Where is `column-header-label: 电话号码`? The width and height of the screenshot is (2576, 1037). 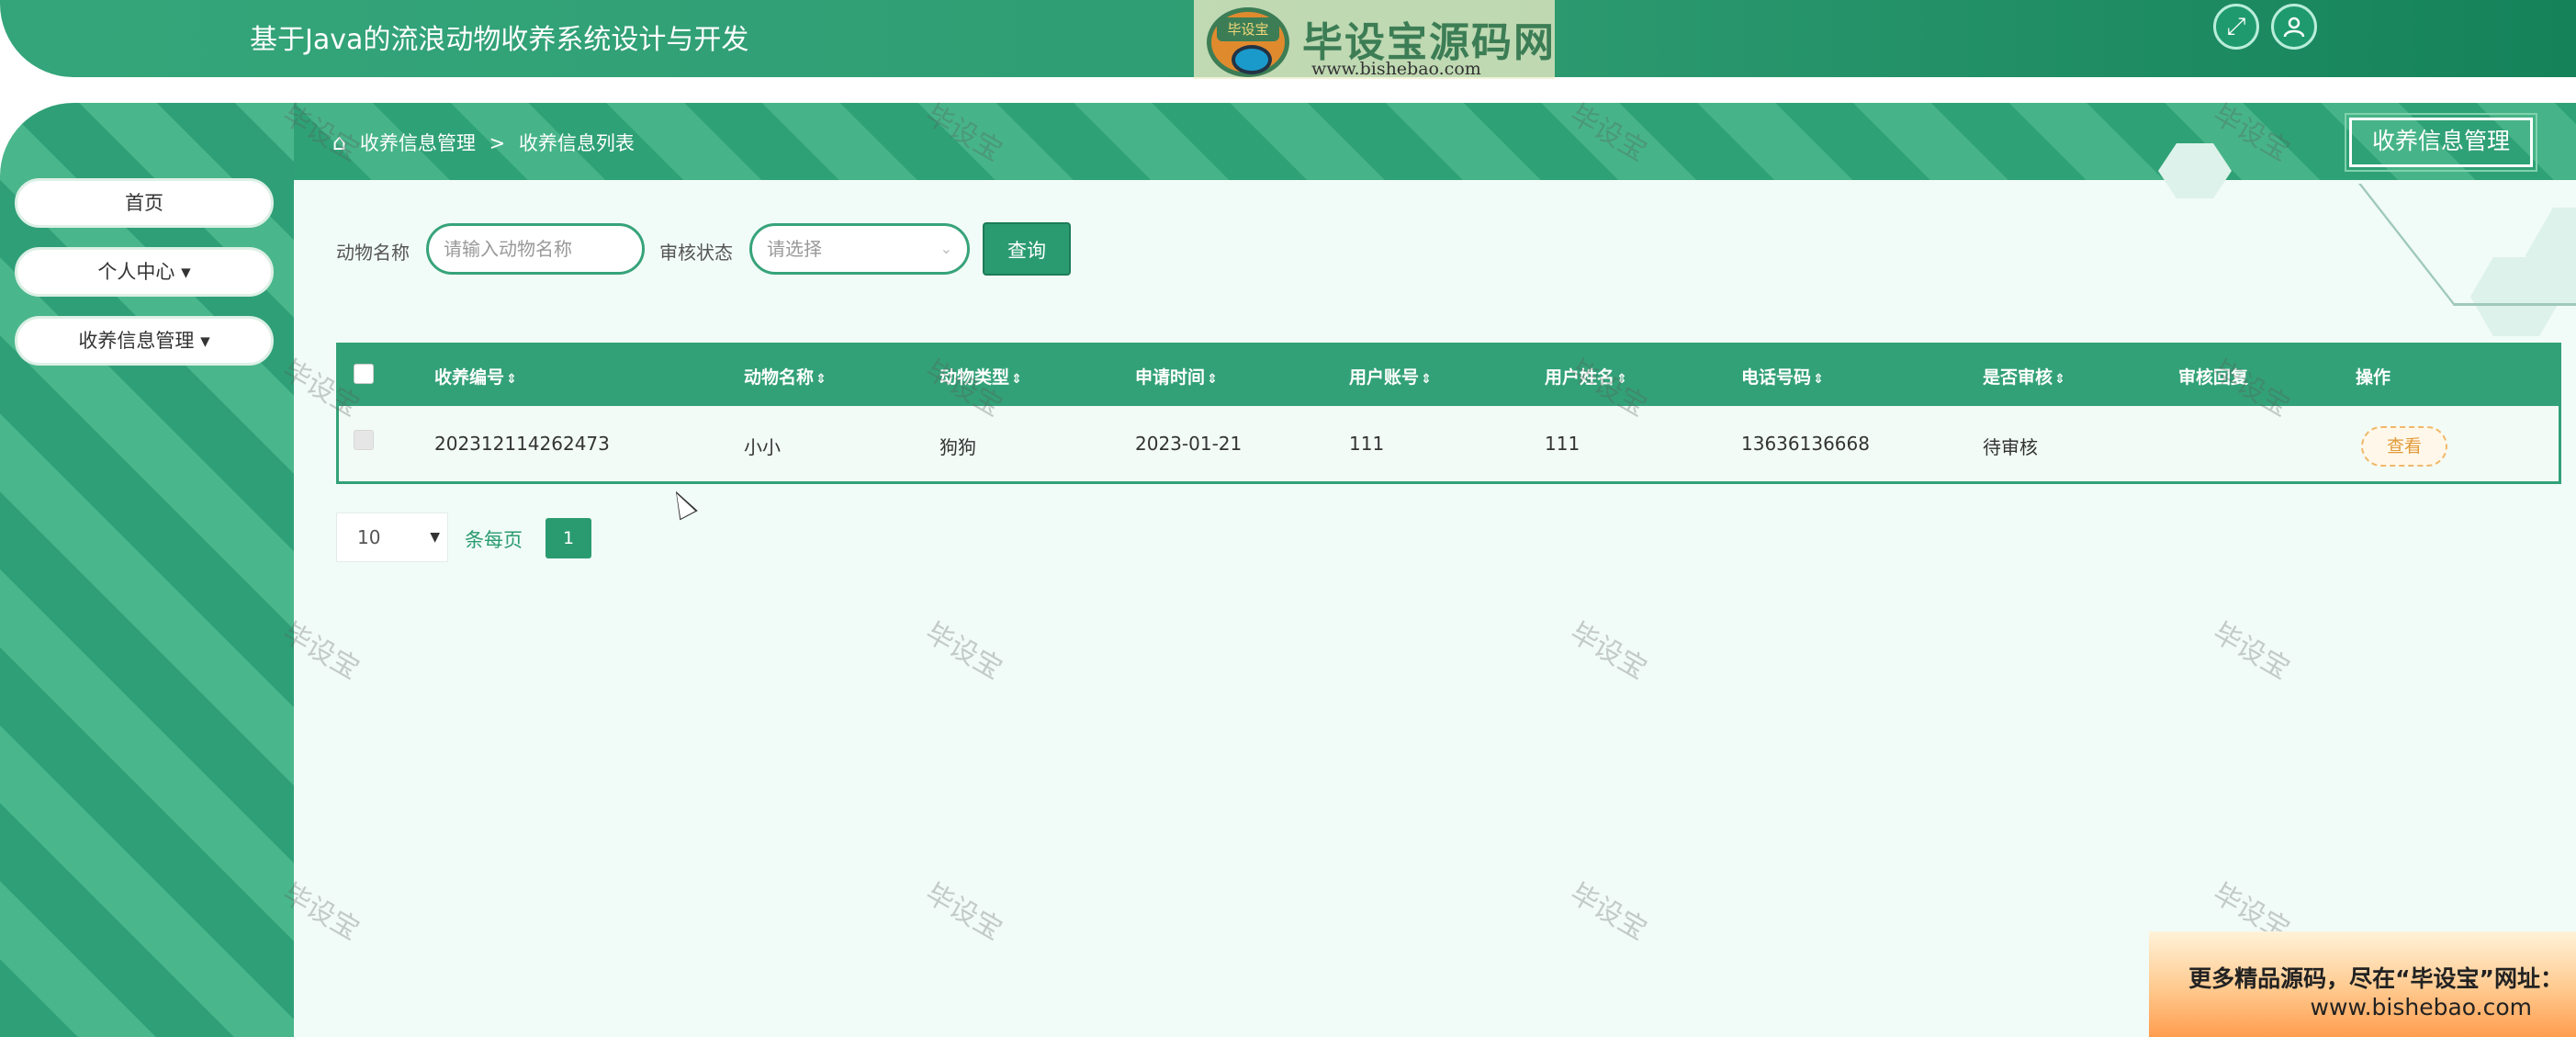 column-header-label: 电话号码 is located at coordinates (1776, 377).